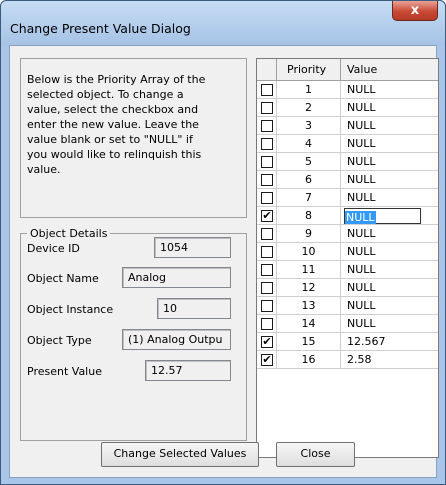  Describe the element at coordinates (309, 360) in the screenshot. I see `row-priority: 16` at that location.